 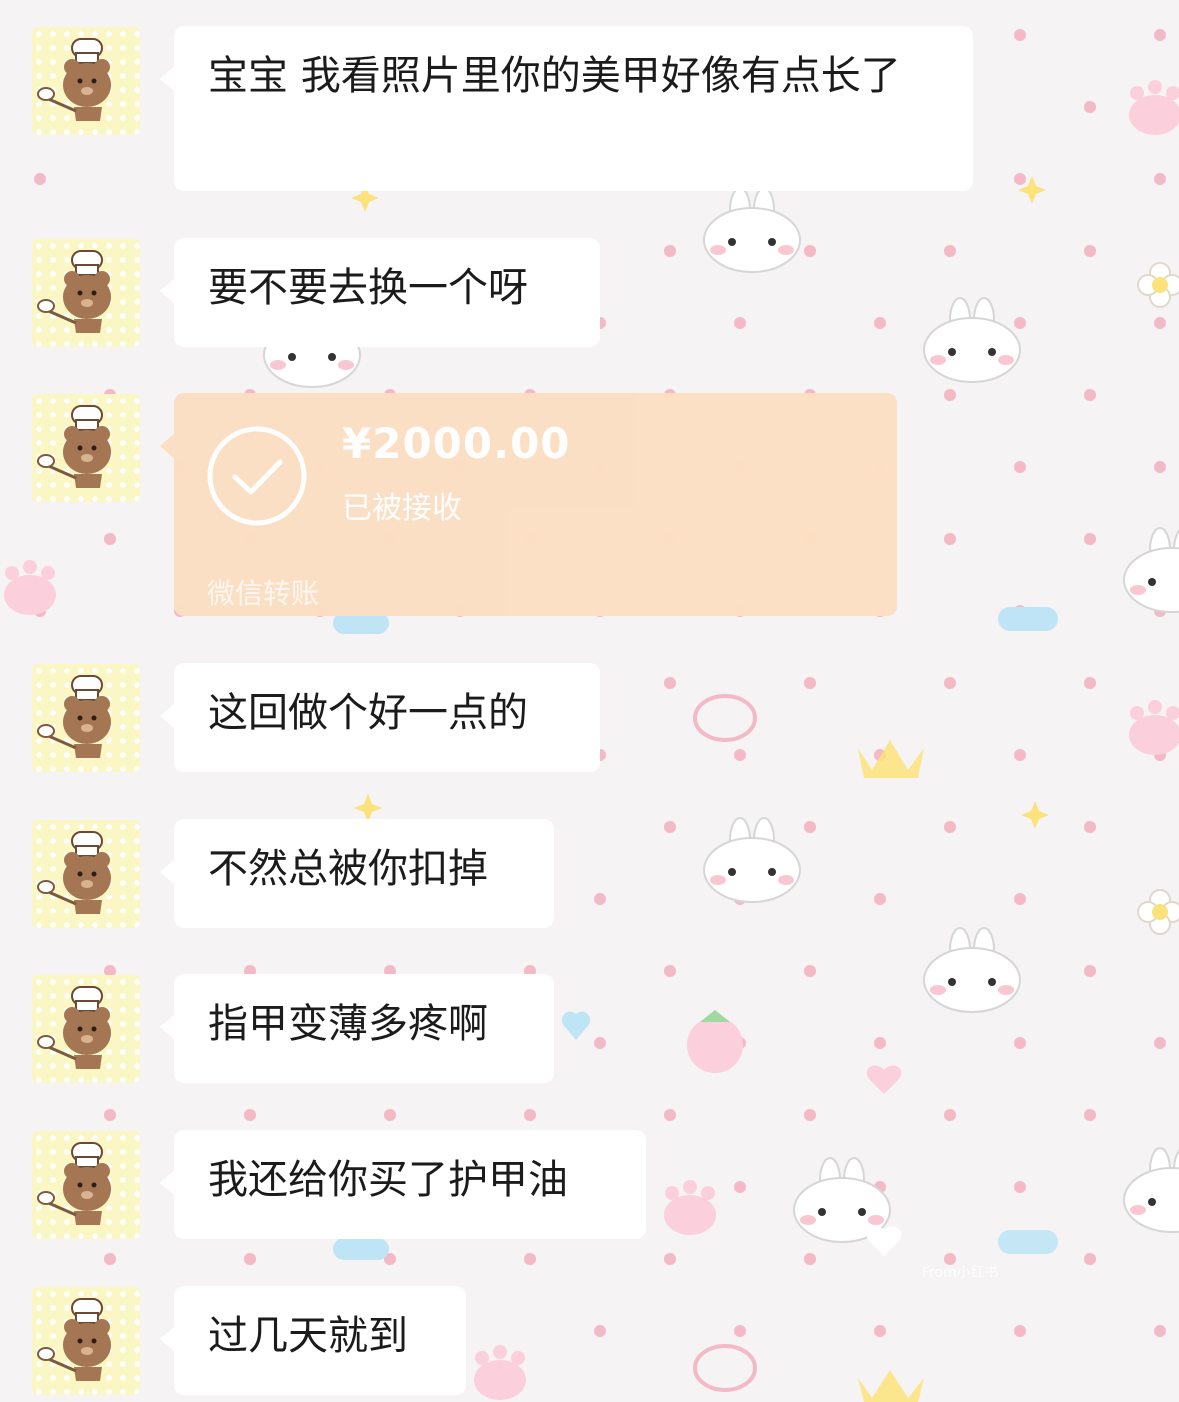 What do you see at coordinates (528, 504) in the screenshot?
I see `transfer-card: ¥2000.00 已被接收 微信转账` at bounding box center [528, 504].